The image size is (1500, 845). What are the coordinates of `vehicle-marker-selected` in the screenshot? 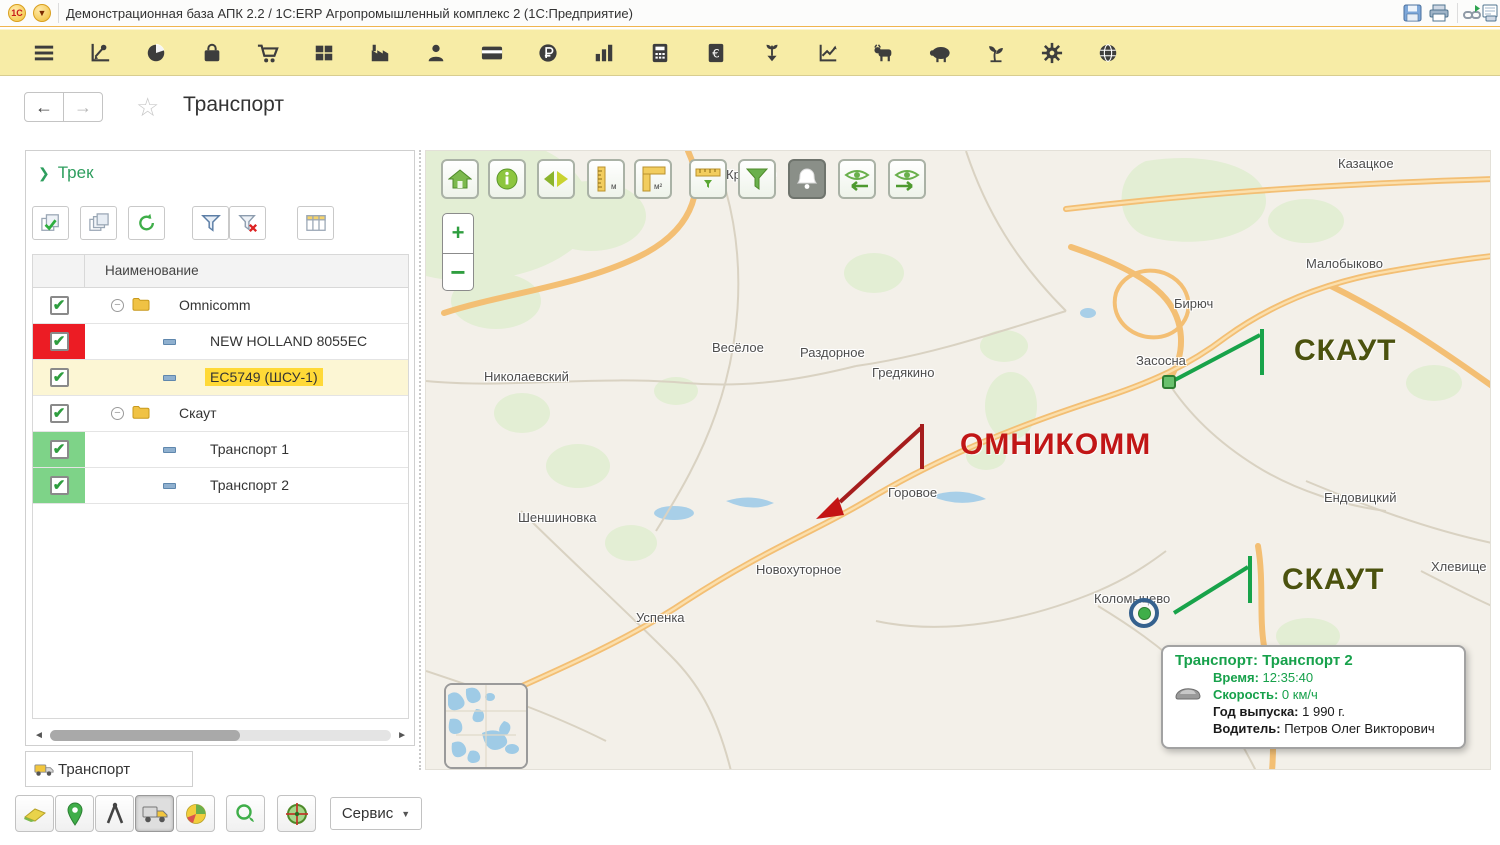 It's located at (1144, 613).